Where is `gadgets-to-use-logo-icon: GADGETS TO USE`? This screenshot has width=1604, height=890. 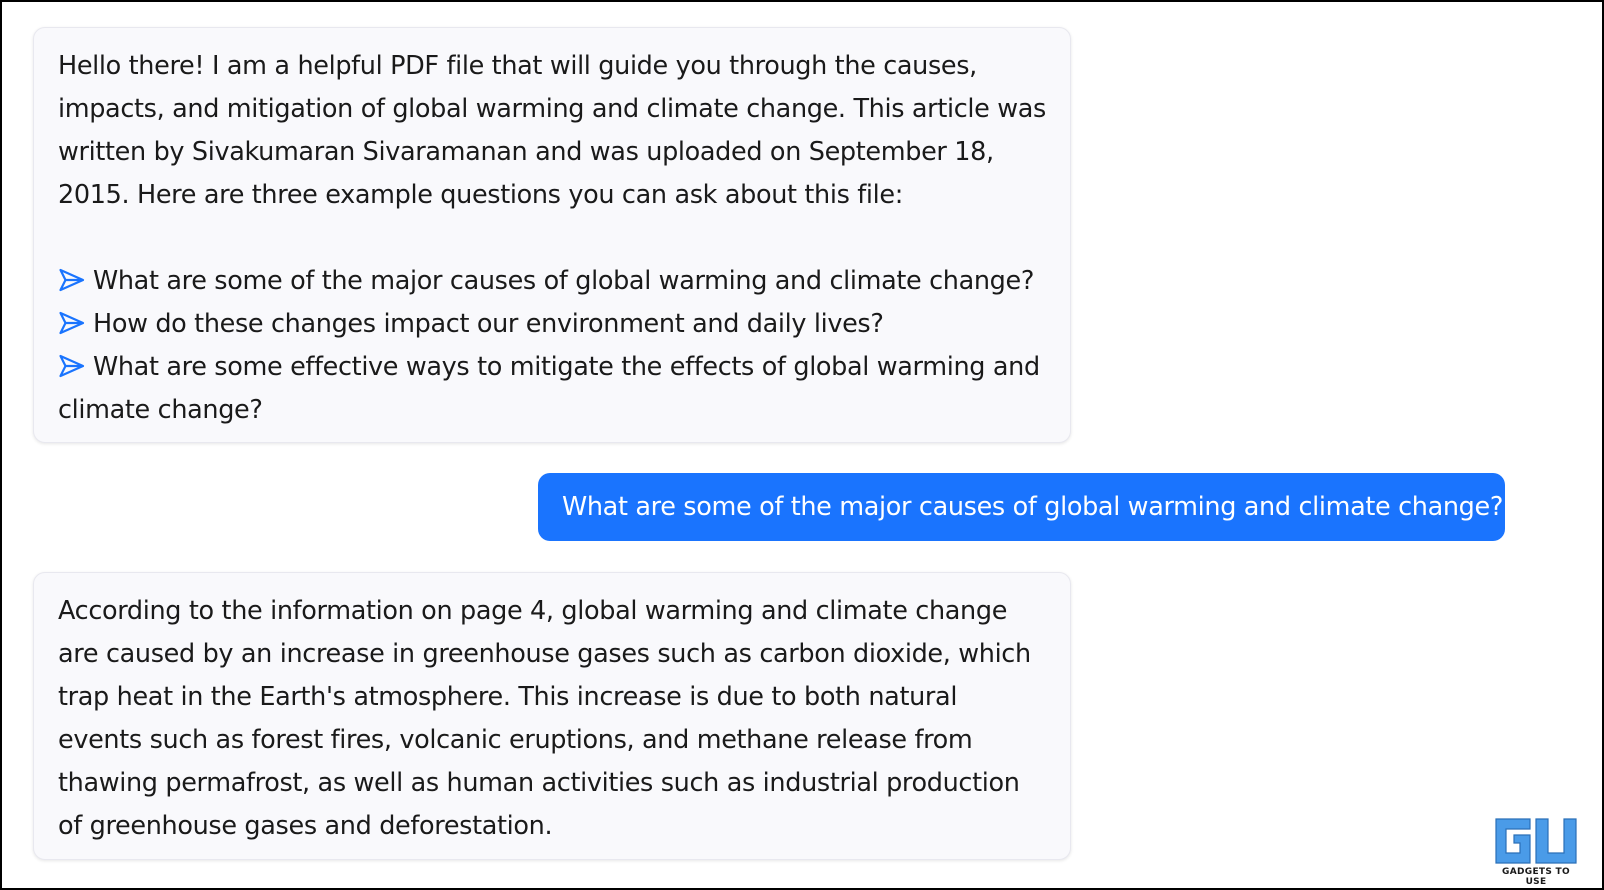 gadgets-to-use-logo-icon: GADGETS TO USE is located at coordinates (1536, 851).